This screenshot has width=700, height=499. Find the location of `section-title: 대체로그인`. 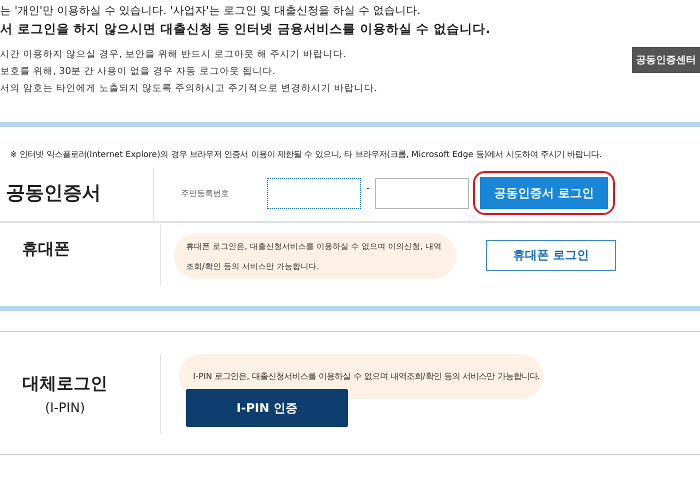

section-title: 대체로그인 is located at coordinates (65, 384).